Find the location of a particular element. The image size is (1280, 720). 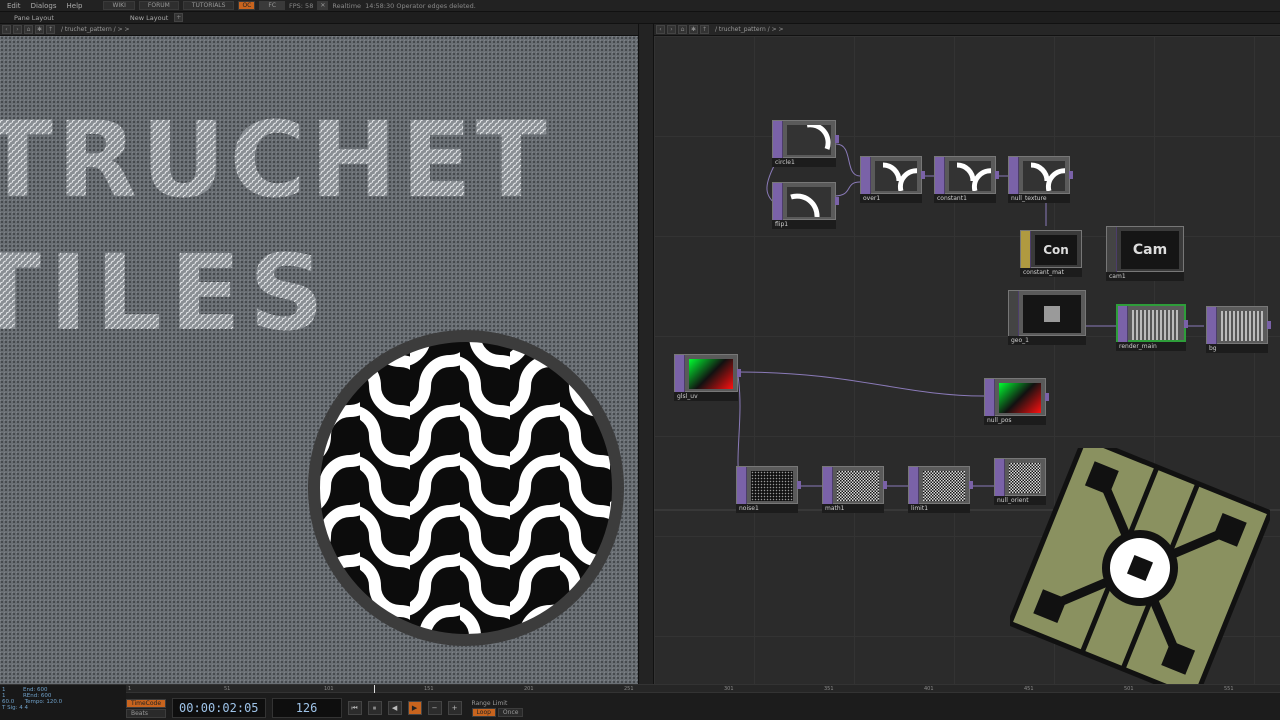

menu-dialogs: Dialogs is located at coordinates (44, 6).